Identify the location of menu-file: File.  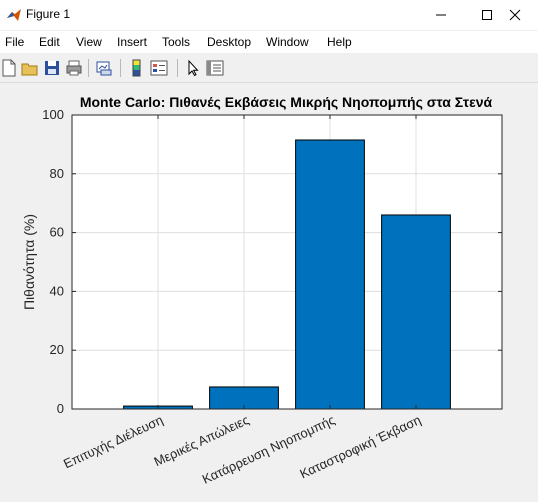
(14, 42).